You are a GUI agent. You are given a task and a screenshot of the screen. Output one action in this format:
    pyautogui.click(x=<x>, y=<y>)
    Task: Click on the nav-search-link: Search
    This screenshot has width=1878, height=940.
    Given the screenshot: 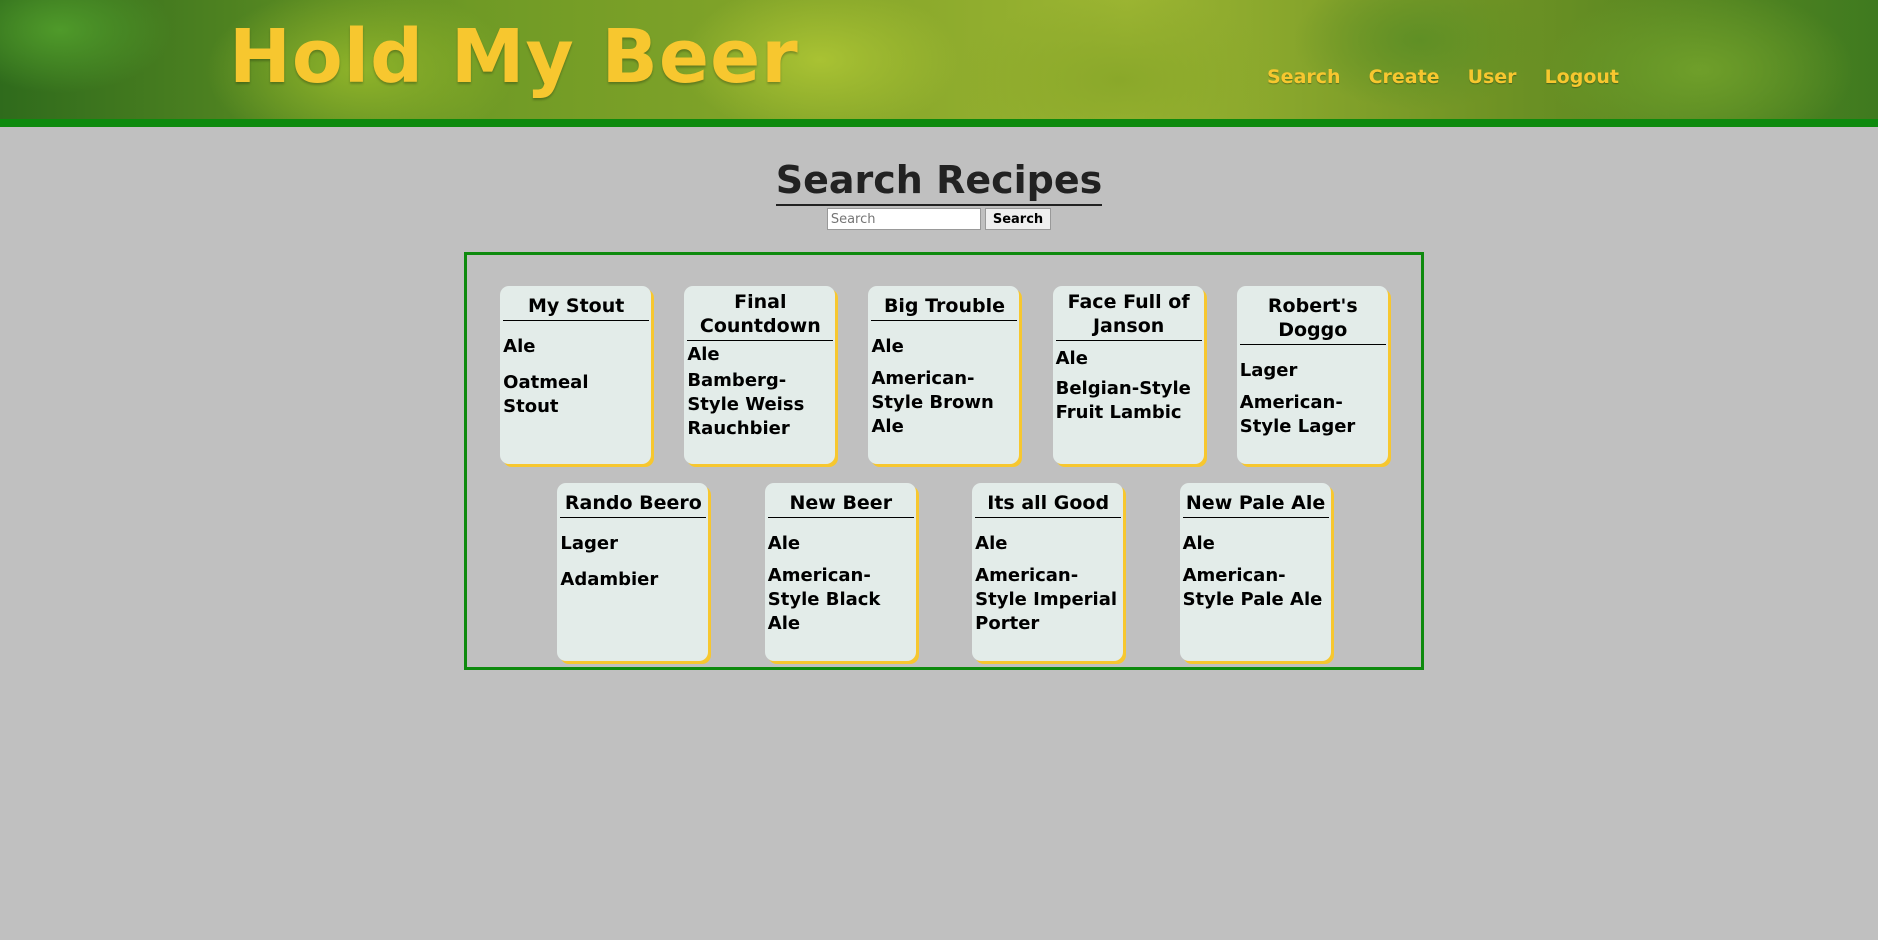 What is the action you would take?
    pyautogui.click(x=1304, y=77)
    